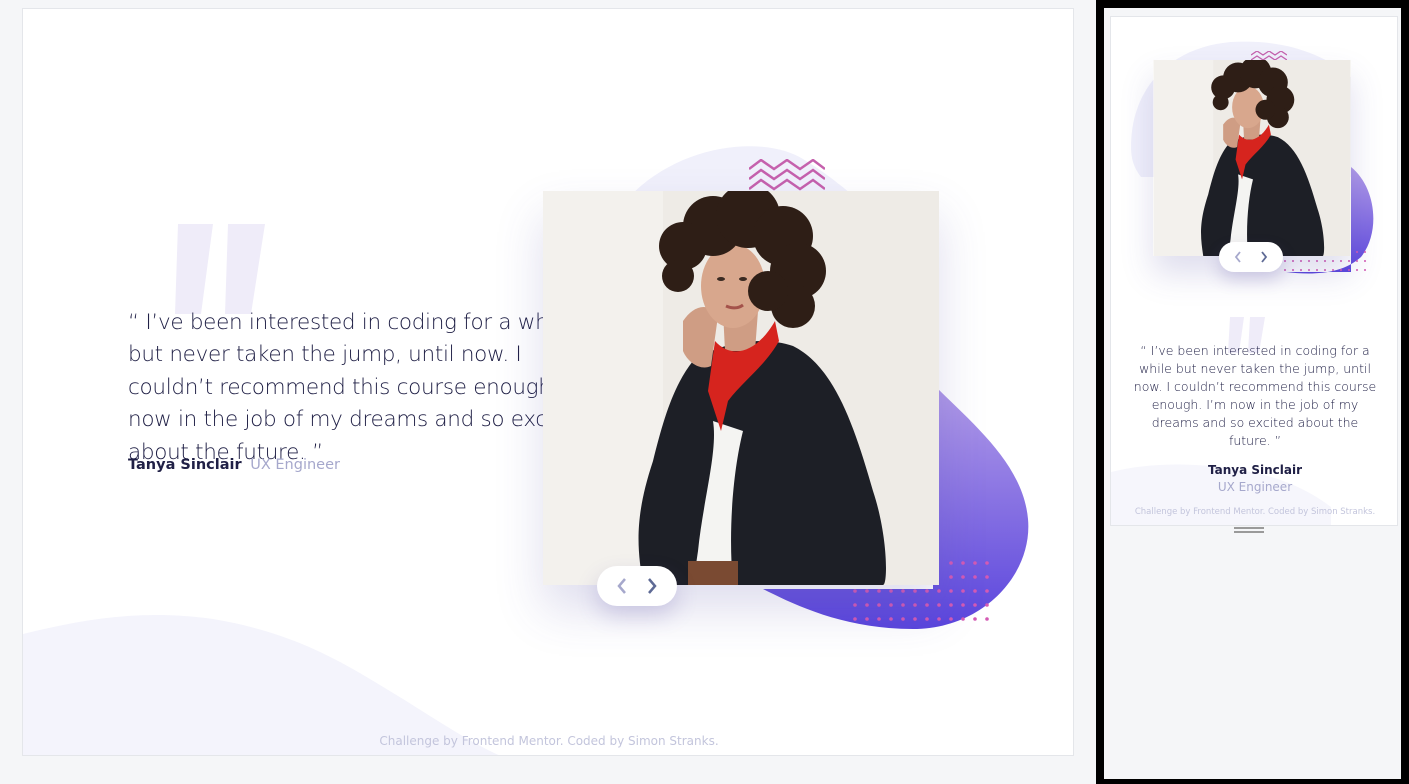  Describe the element at coordinates (1249, 530) in the screenshot. I see `resize-handle` at that location.